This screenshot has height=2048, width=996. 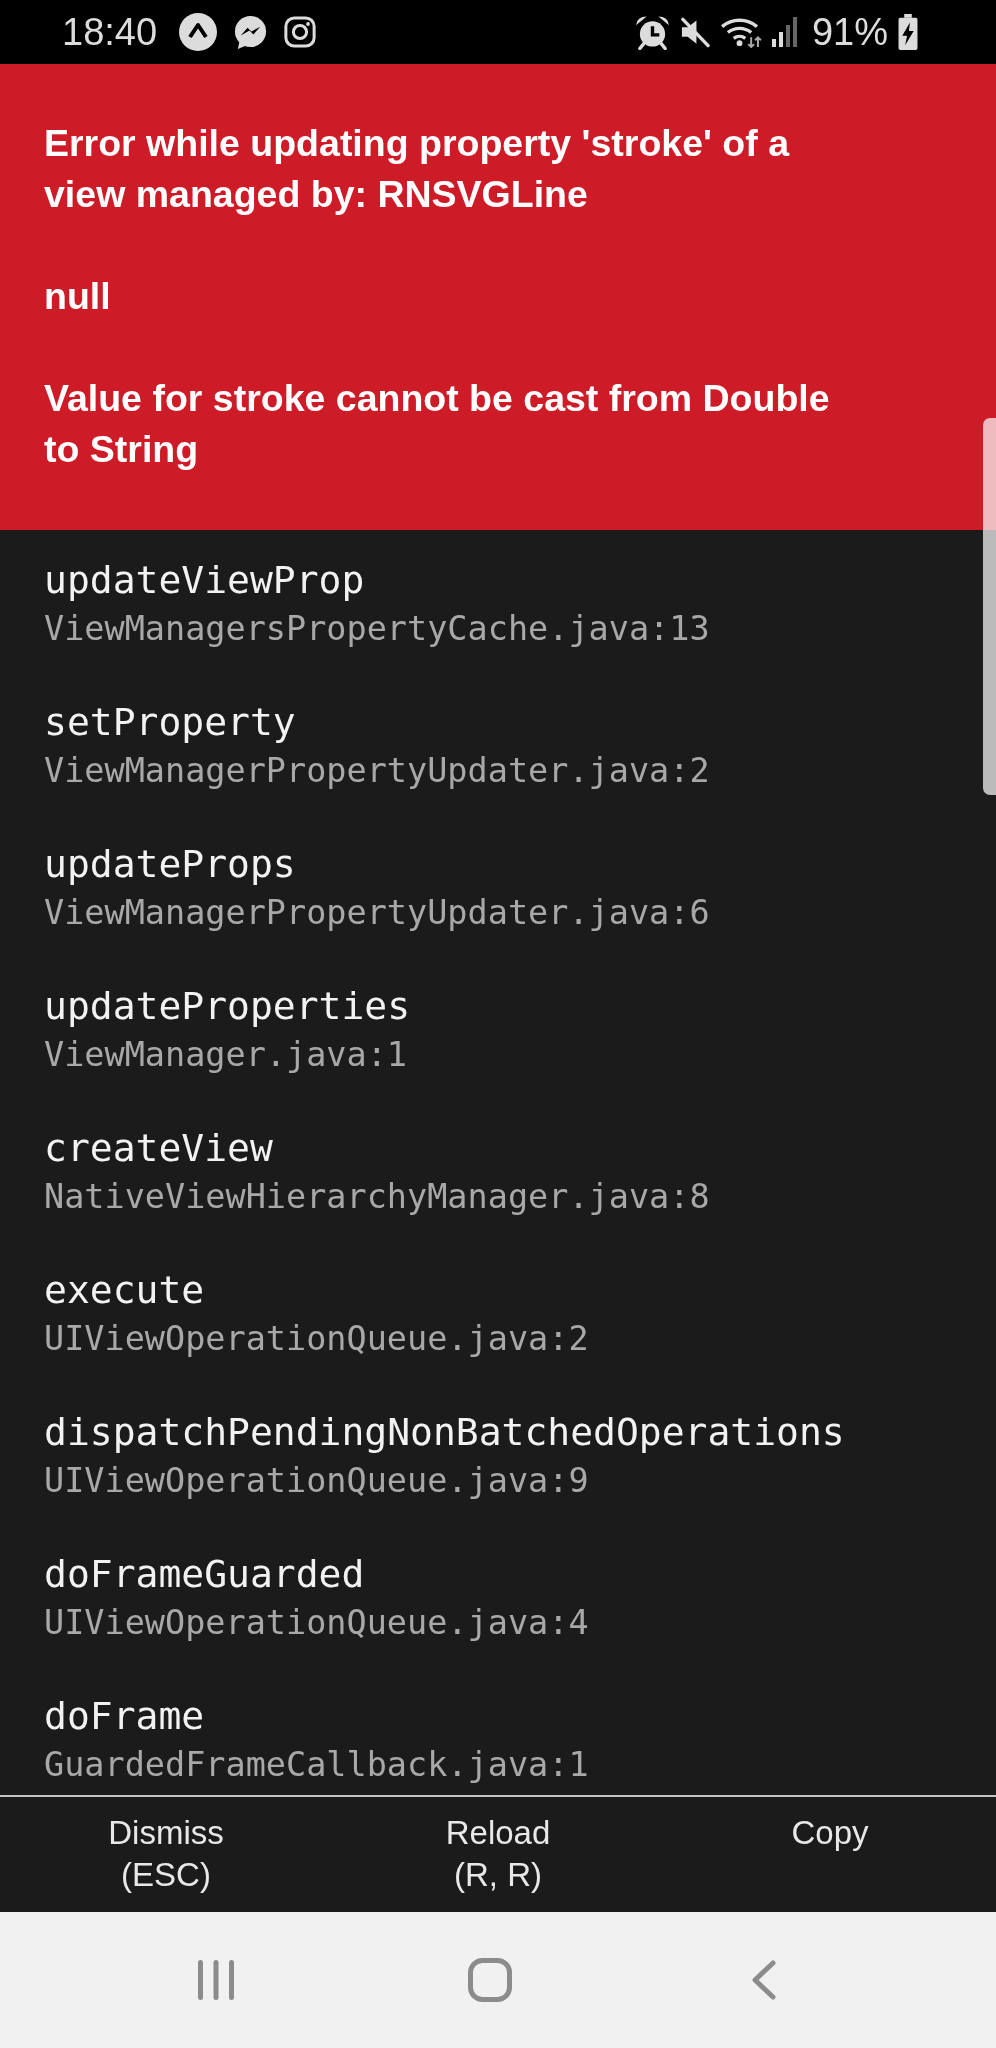 I want to click on stack-frame: doFrame GuardedFrameCallback.java:1, so click(x=316, y=1741).